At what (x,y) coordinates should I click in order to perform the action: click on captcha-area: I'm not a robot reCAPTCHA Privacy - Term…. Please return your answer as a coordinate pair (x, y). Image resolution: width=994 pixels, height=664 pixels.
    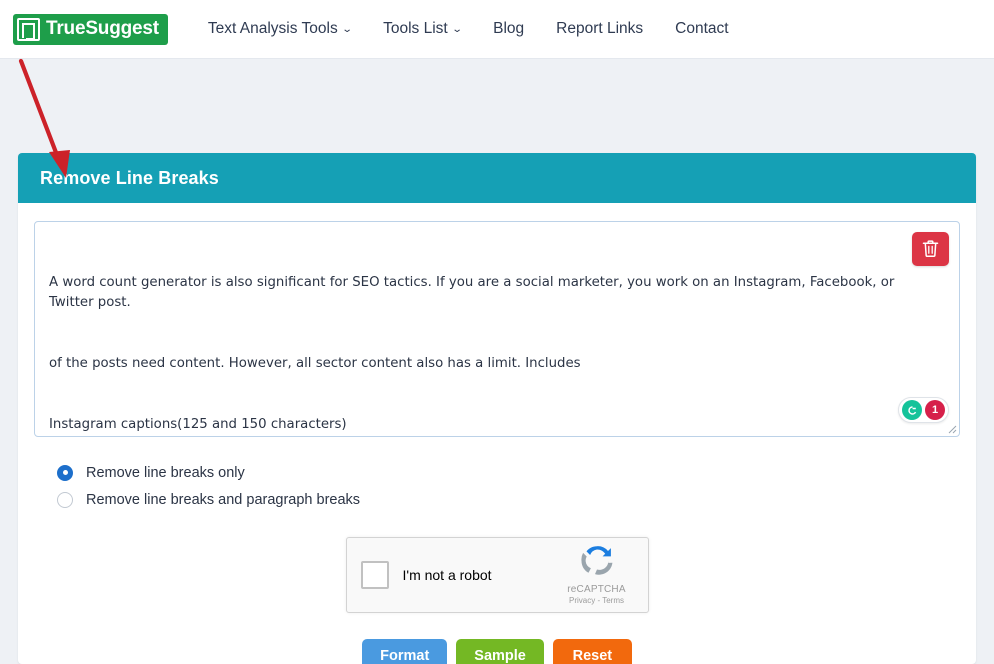
    Looking at the image, I should click on (497, 575).